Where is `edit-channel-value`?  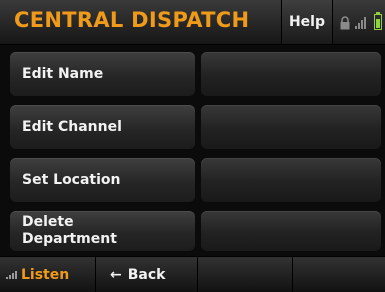 edit-channel-value is located at coordinates (291, 127).